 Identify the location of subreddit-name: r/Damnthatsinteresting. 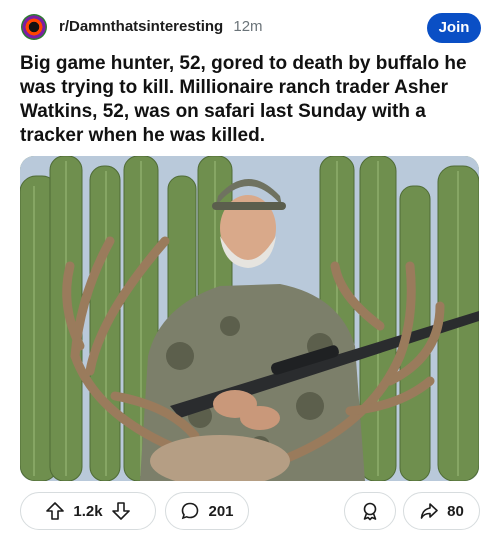
(141, 26).